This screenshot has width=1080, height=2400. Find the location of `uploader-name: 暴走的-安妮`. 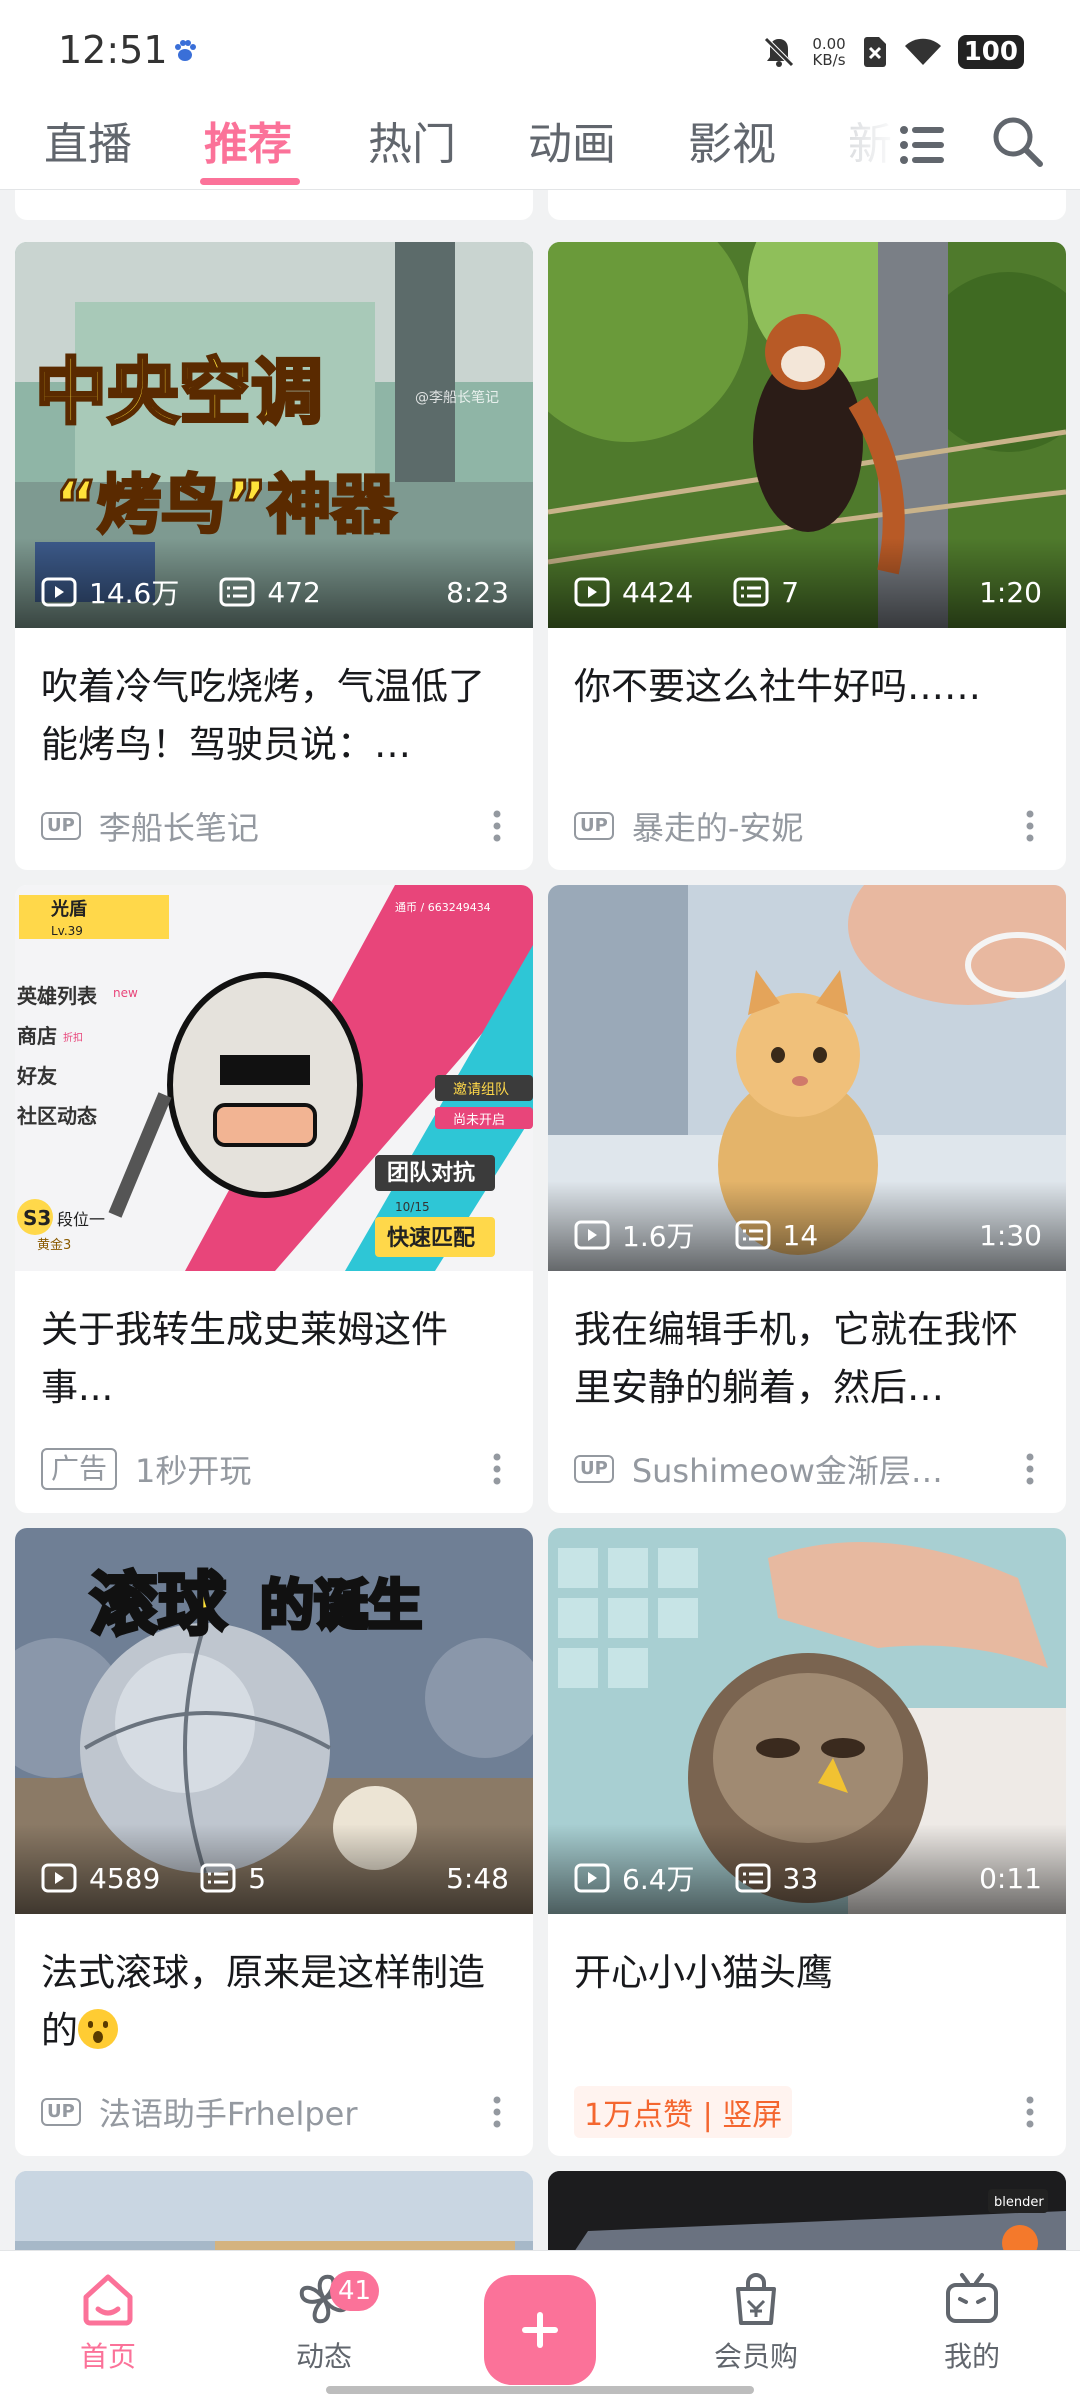

uploader-name: 暴走的-安妮 is located at coordinates (718, 826).